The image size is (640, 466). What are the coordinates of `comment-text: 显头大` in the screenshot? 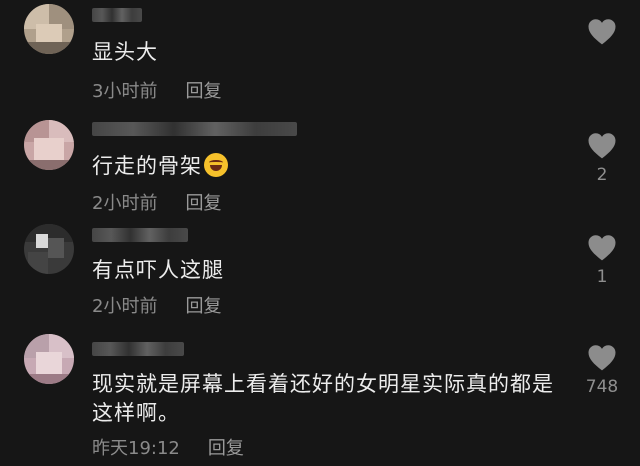 It's located at (125, 52).